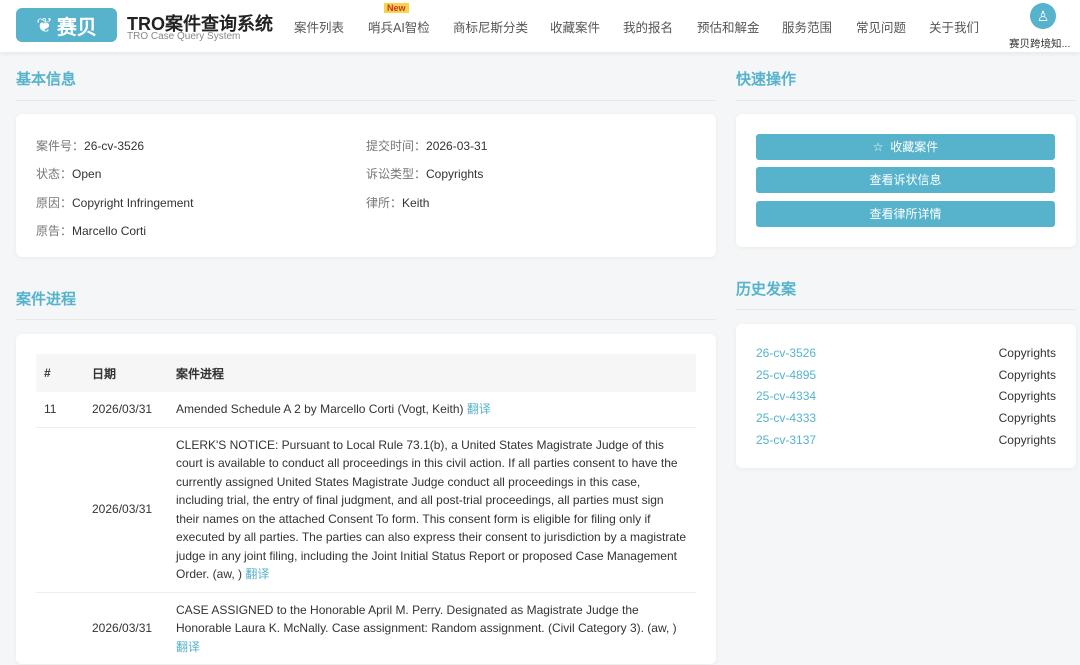  I want to click on case-number: 案件号：26-cv-3526, so click(90, 146).